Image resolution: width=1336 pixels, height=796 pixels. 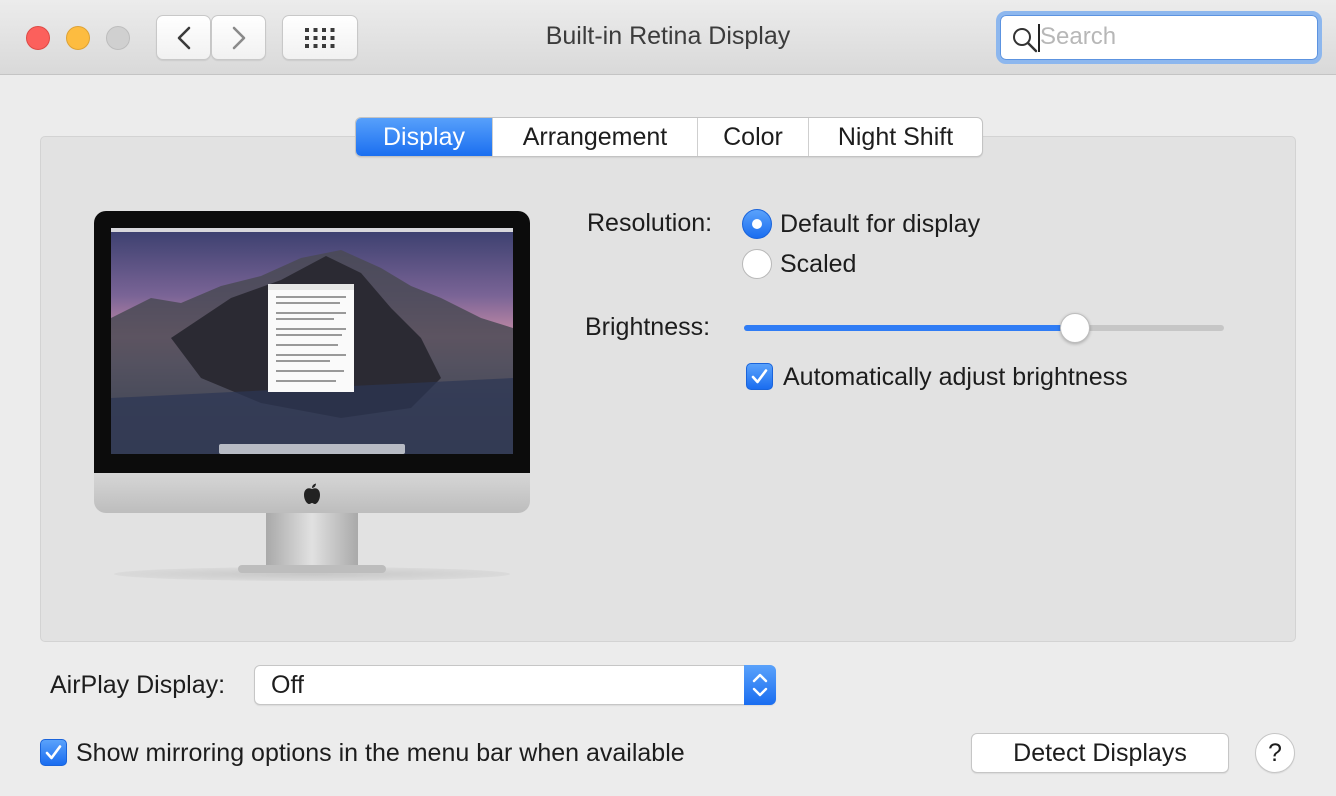 I want to click on island-wallpaper-graphic, so click(x=312, y=341).